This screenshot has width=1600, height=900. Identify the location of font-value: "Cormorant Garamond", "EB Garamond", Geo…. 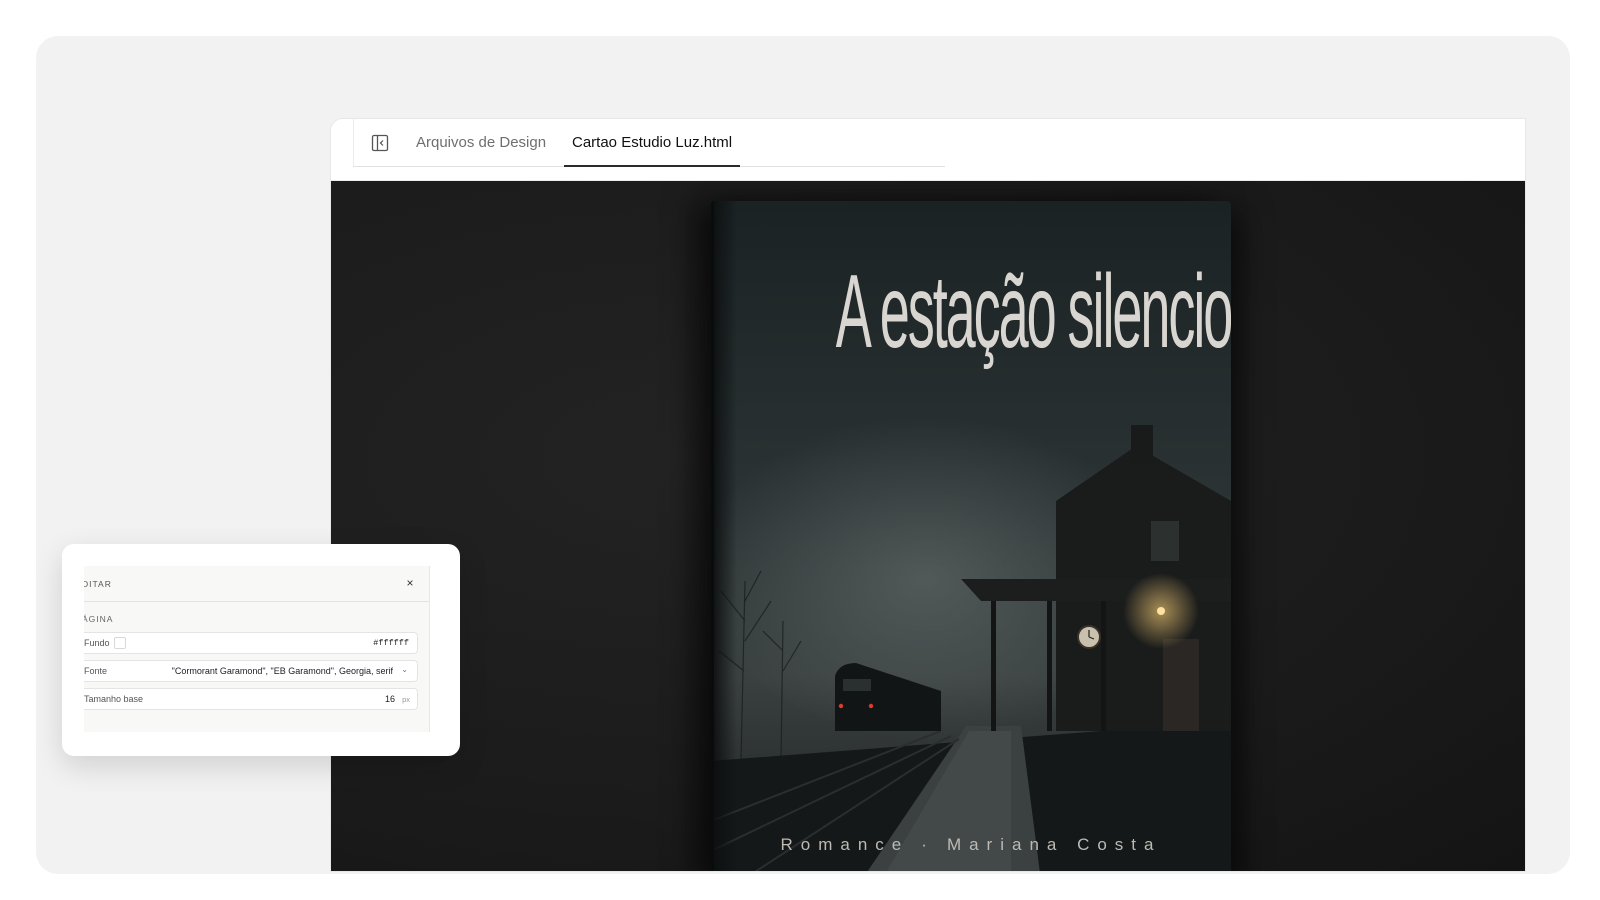
(282, 671).